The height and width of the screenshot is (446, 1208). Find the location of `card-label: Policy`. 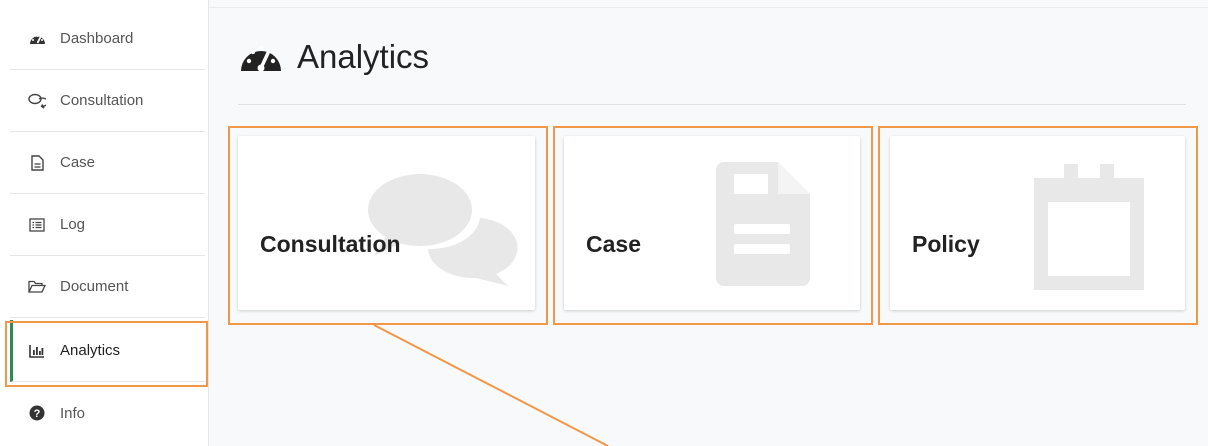

card-label: Policy is located at coordinates (946, 244).